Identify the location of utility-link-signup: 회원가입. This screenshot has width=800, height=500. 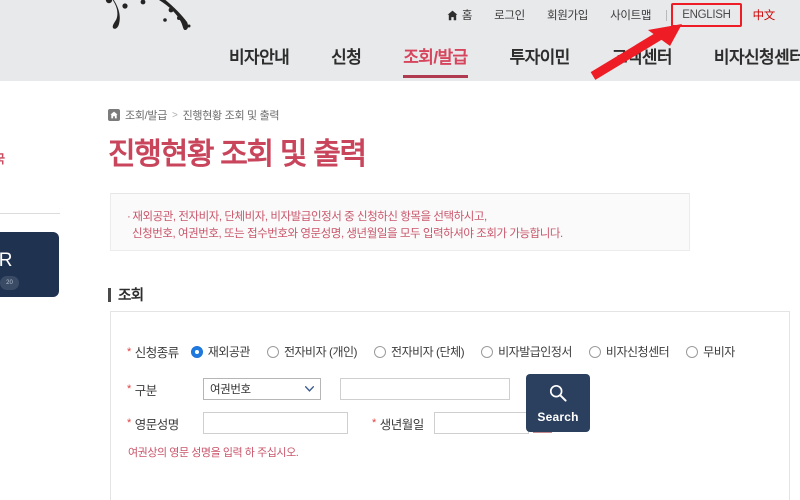
(567, 15).